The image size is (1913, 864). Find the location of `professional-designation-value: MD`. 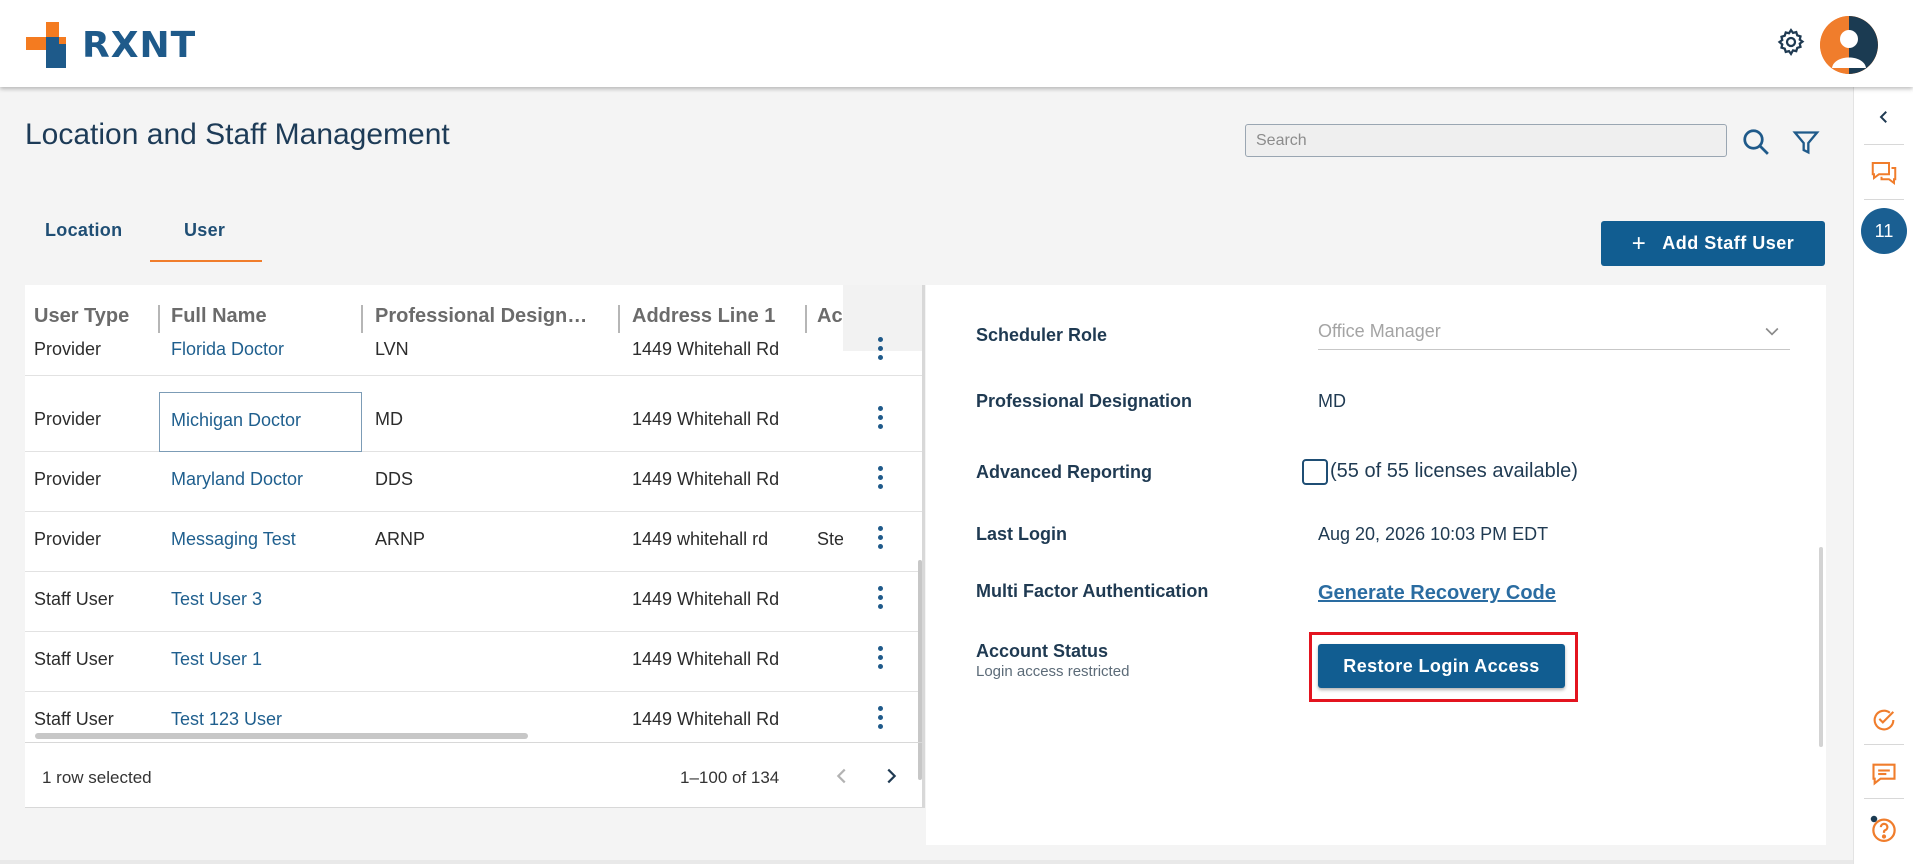

professional-designation-value: MD is located at coordinates (1332, 401).